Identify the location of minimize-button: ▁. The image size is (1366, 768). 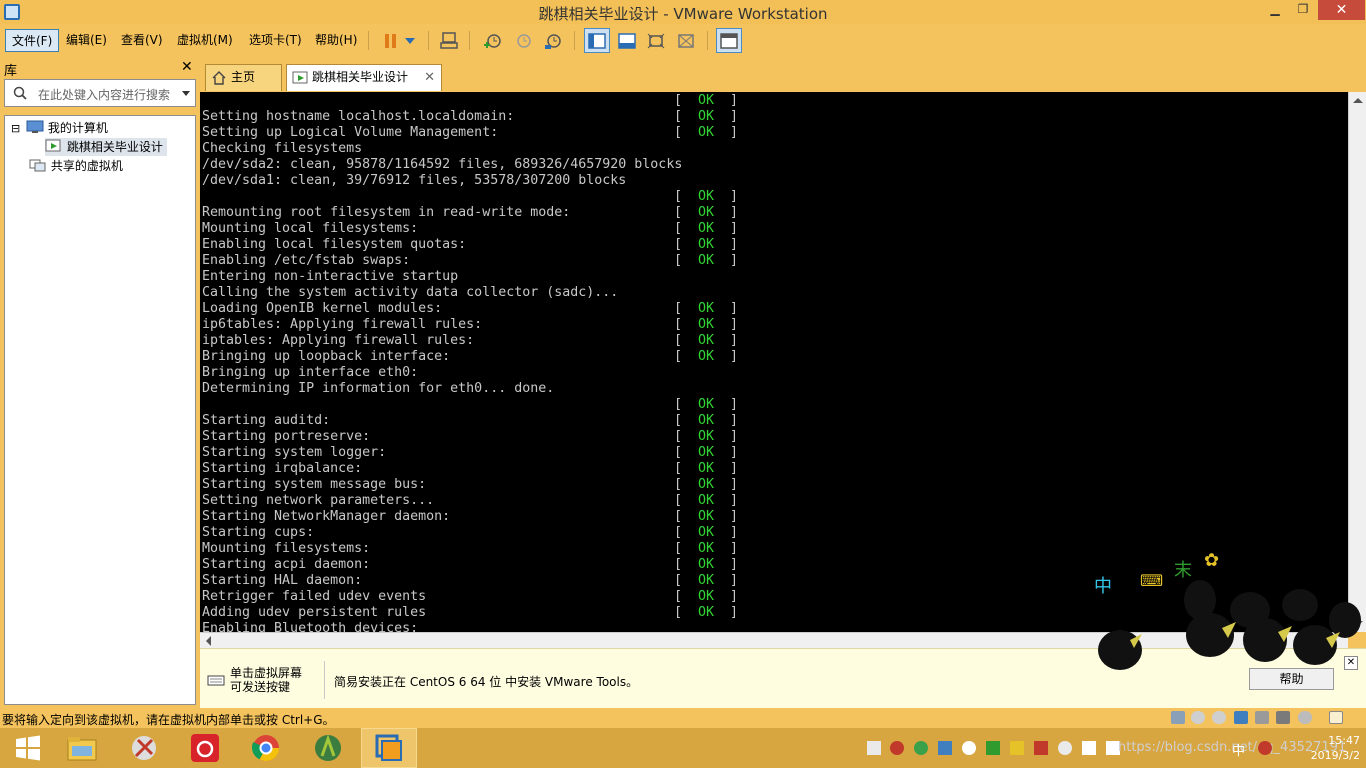
(1275, 12).